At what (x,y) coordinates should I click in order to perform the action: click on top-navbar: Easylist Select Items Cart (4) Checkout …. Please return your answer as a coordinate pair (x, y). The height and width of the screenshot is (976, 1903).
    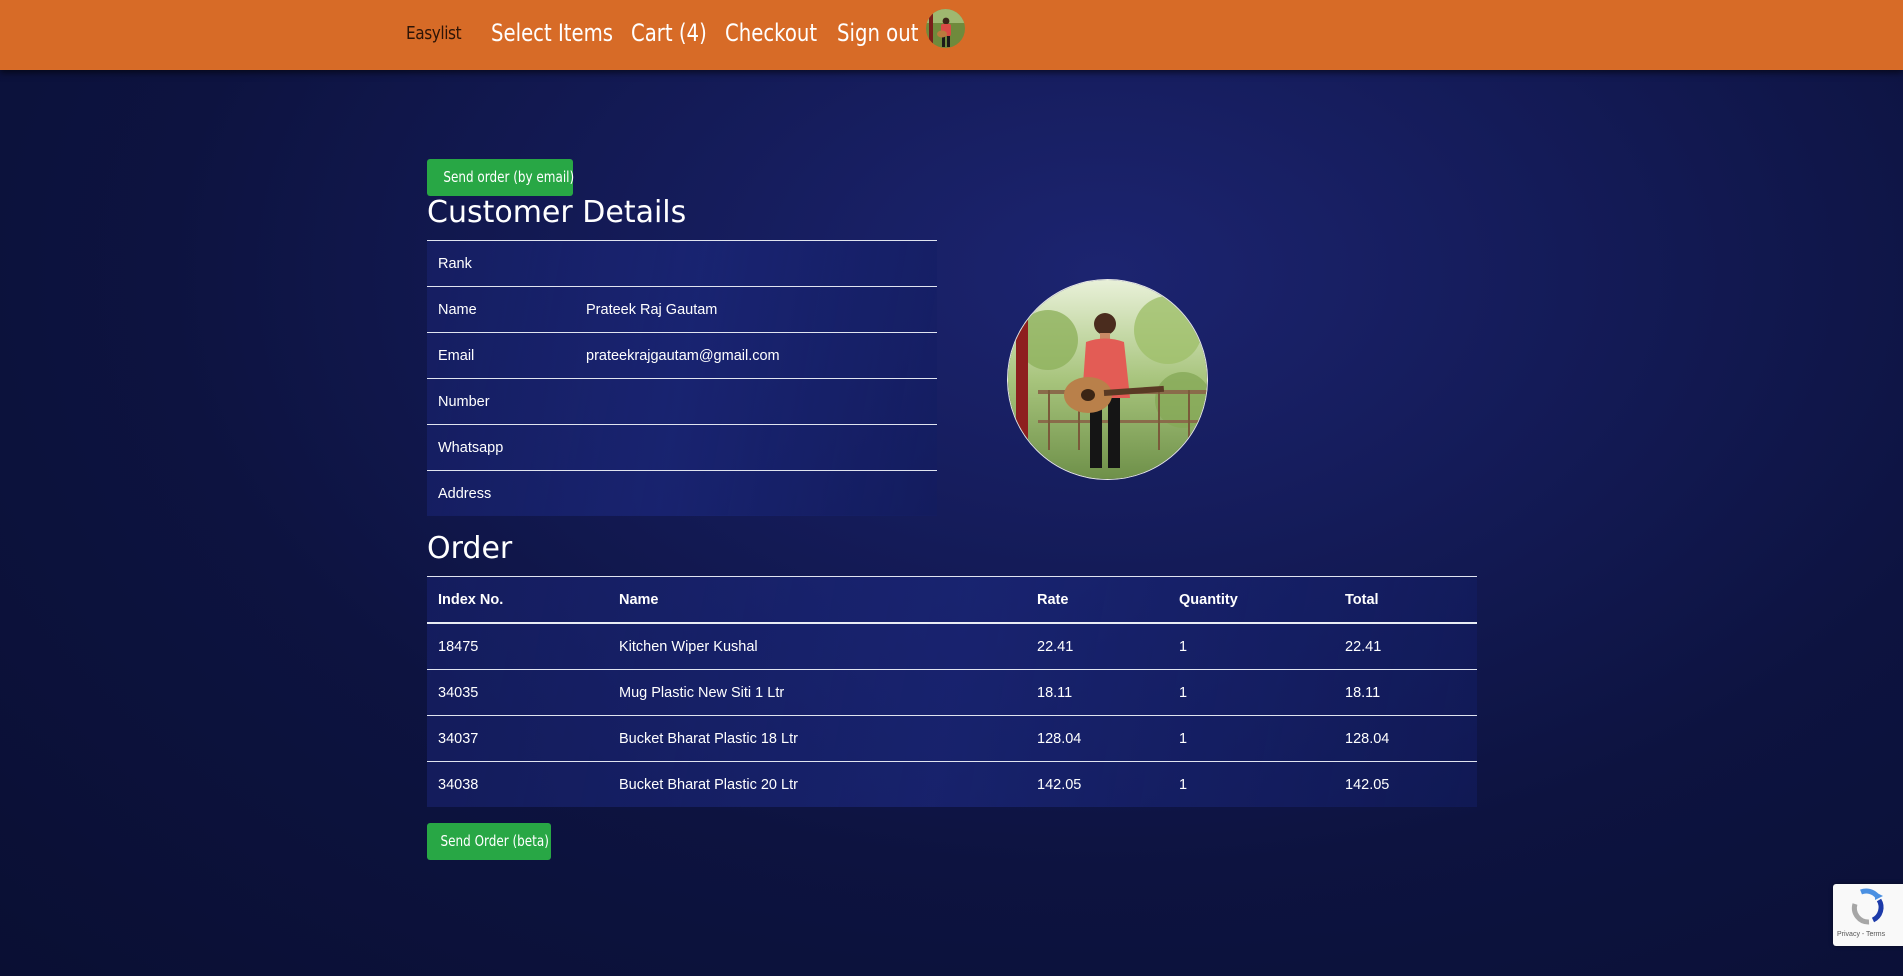
    Looking at the image, I should click on (951, 35).